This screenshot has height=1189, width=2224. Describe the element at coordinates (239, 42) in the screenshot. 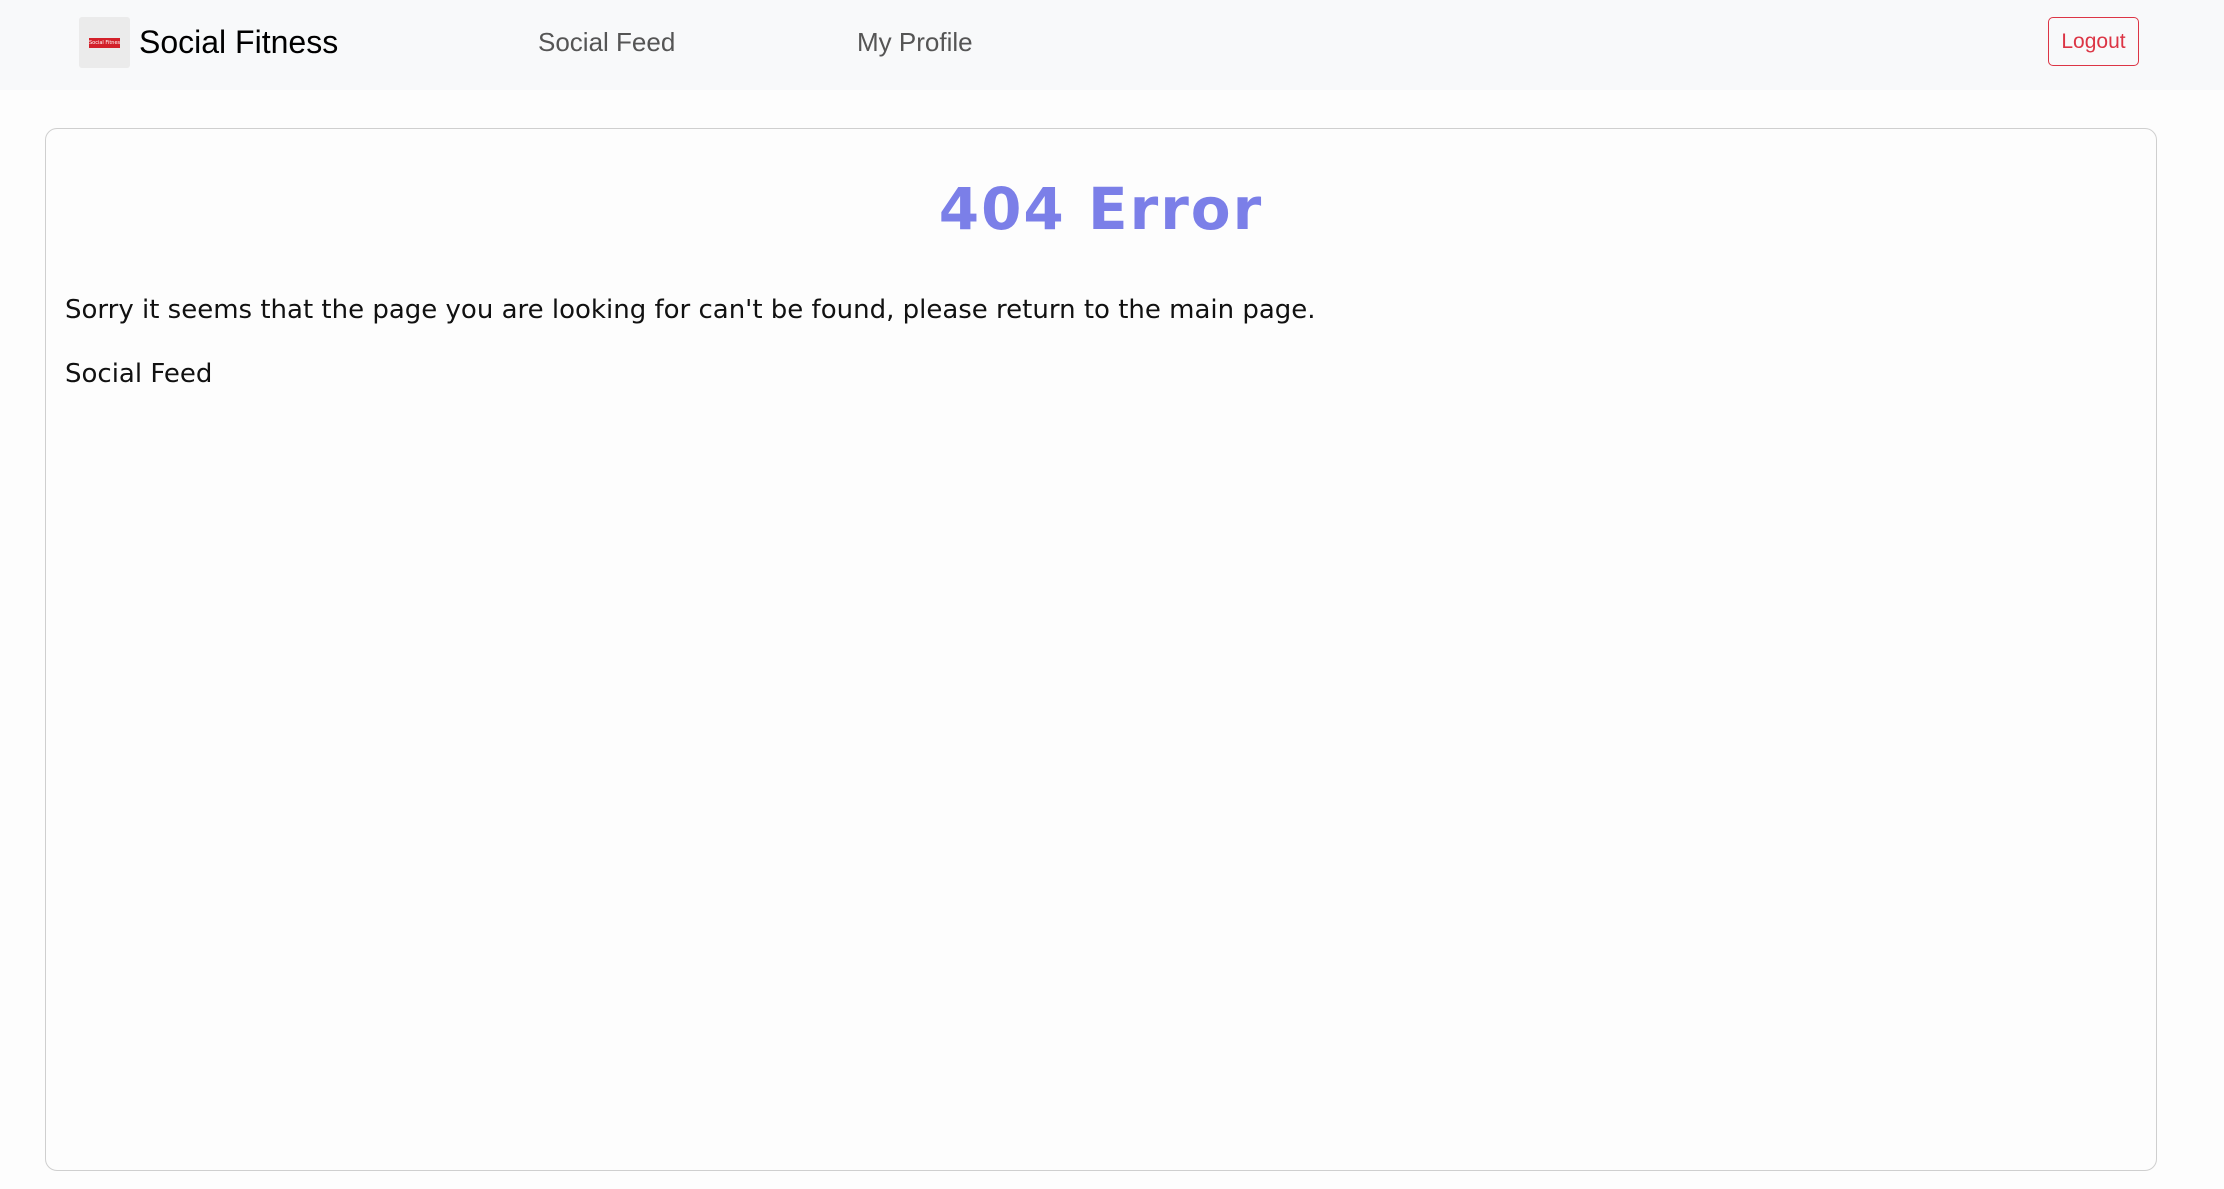

I see `brand-name: Social Fitness` at that location.